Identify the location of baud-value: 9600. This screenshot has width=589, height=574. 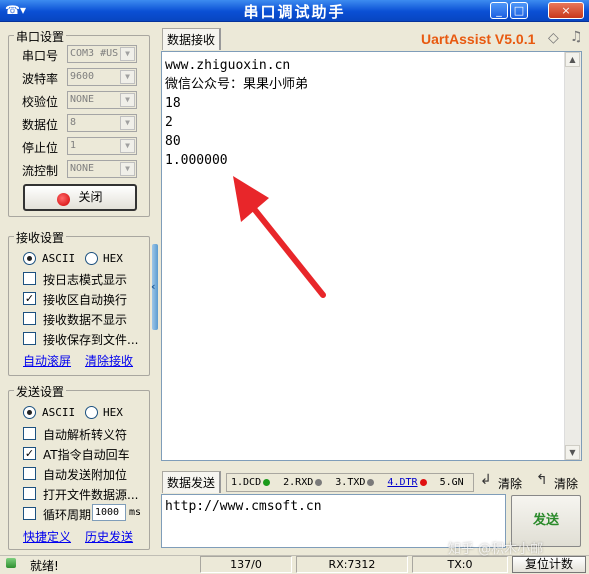
(82, 76).